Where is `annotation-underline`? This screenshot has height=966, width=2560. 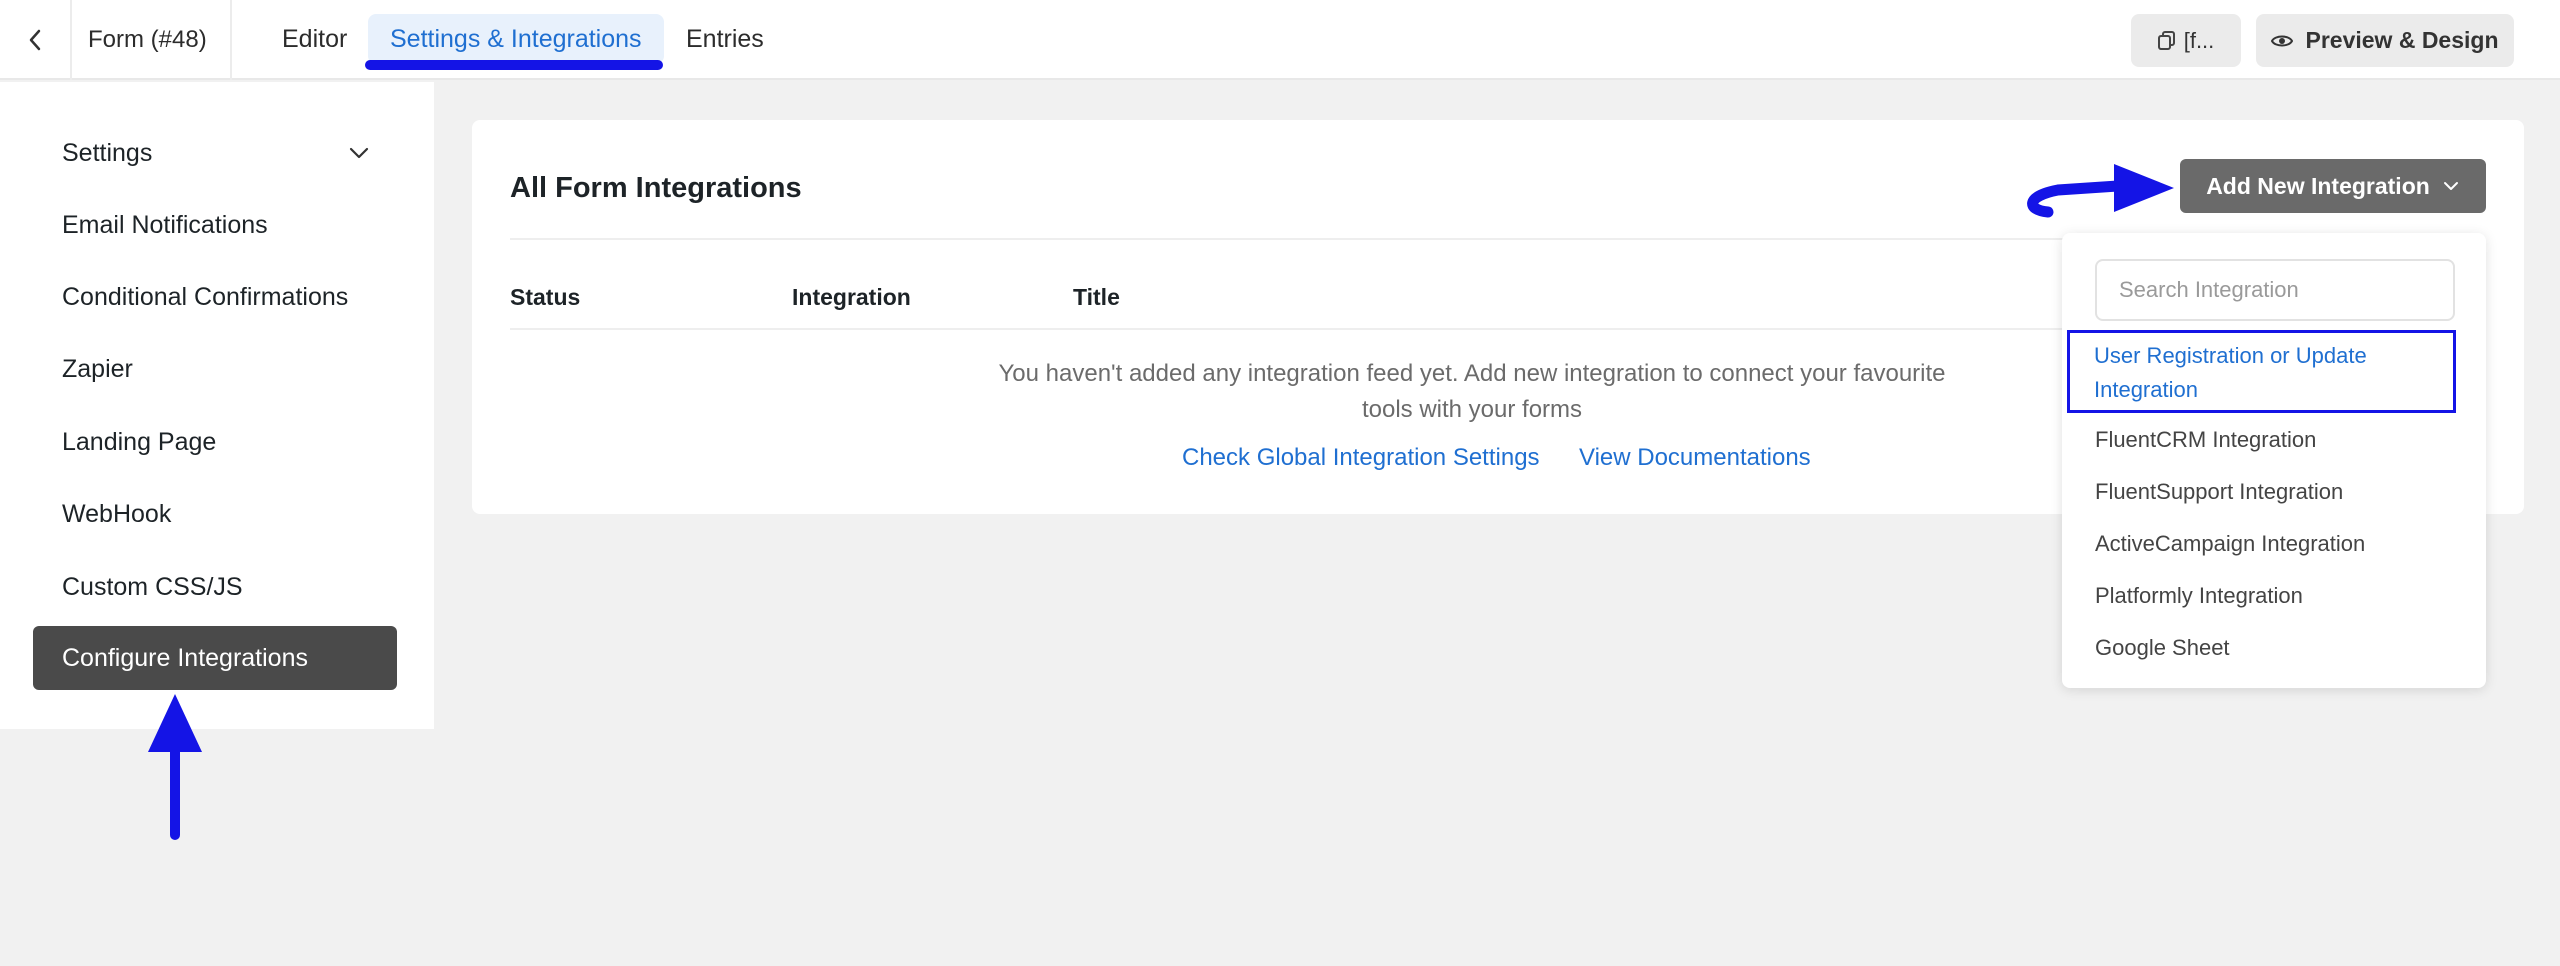 annotation-underline is located at coordinates (514, 65).